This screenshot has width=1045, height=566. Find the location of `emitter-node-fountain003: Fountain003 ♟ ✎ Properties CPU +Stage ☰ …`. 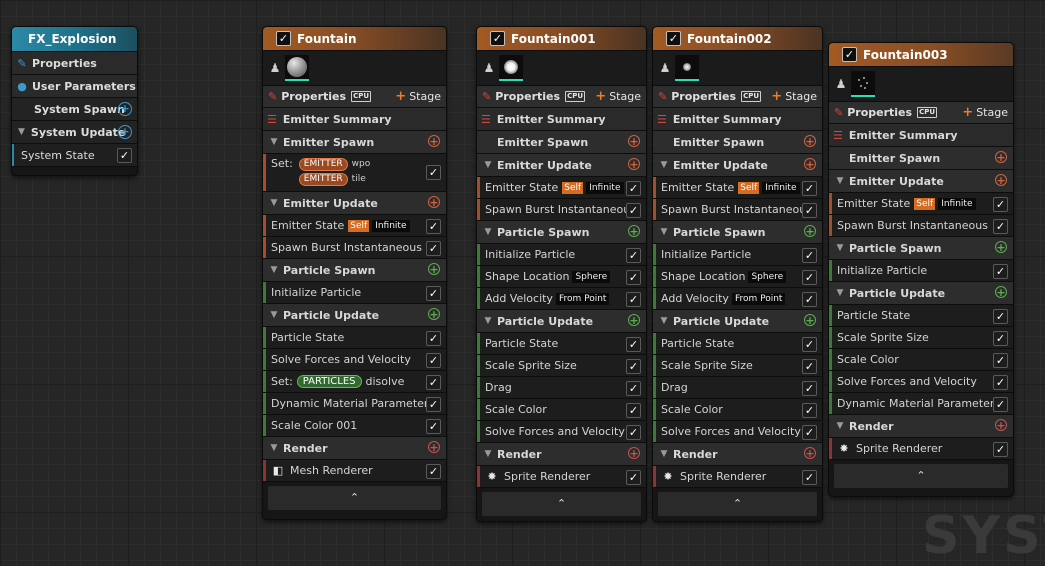

emitter-node-fountain003: Fountain003 ♟ ✎ Properties CPU +Stage ☰ … is located at coordinates (921, 269).